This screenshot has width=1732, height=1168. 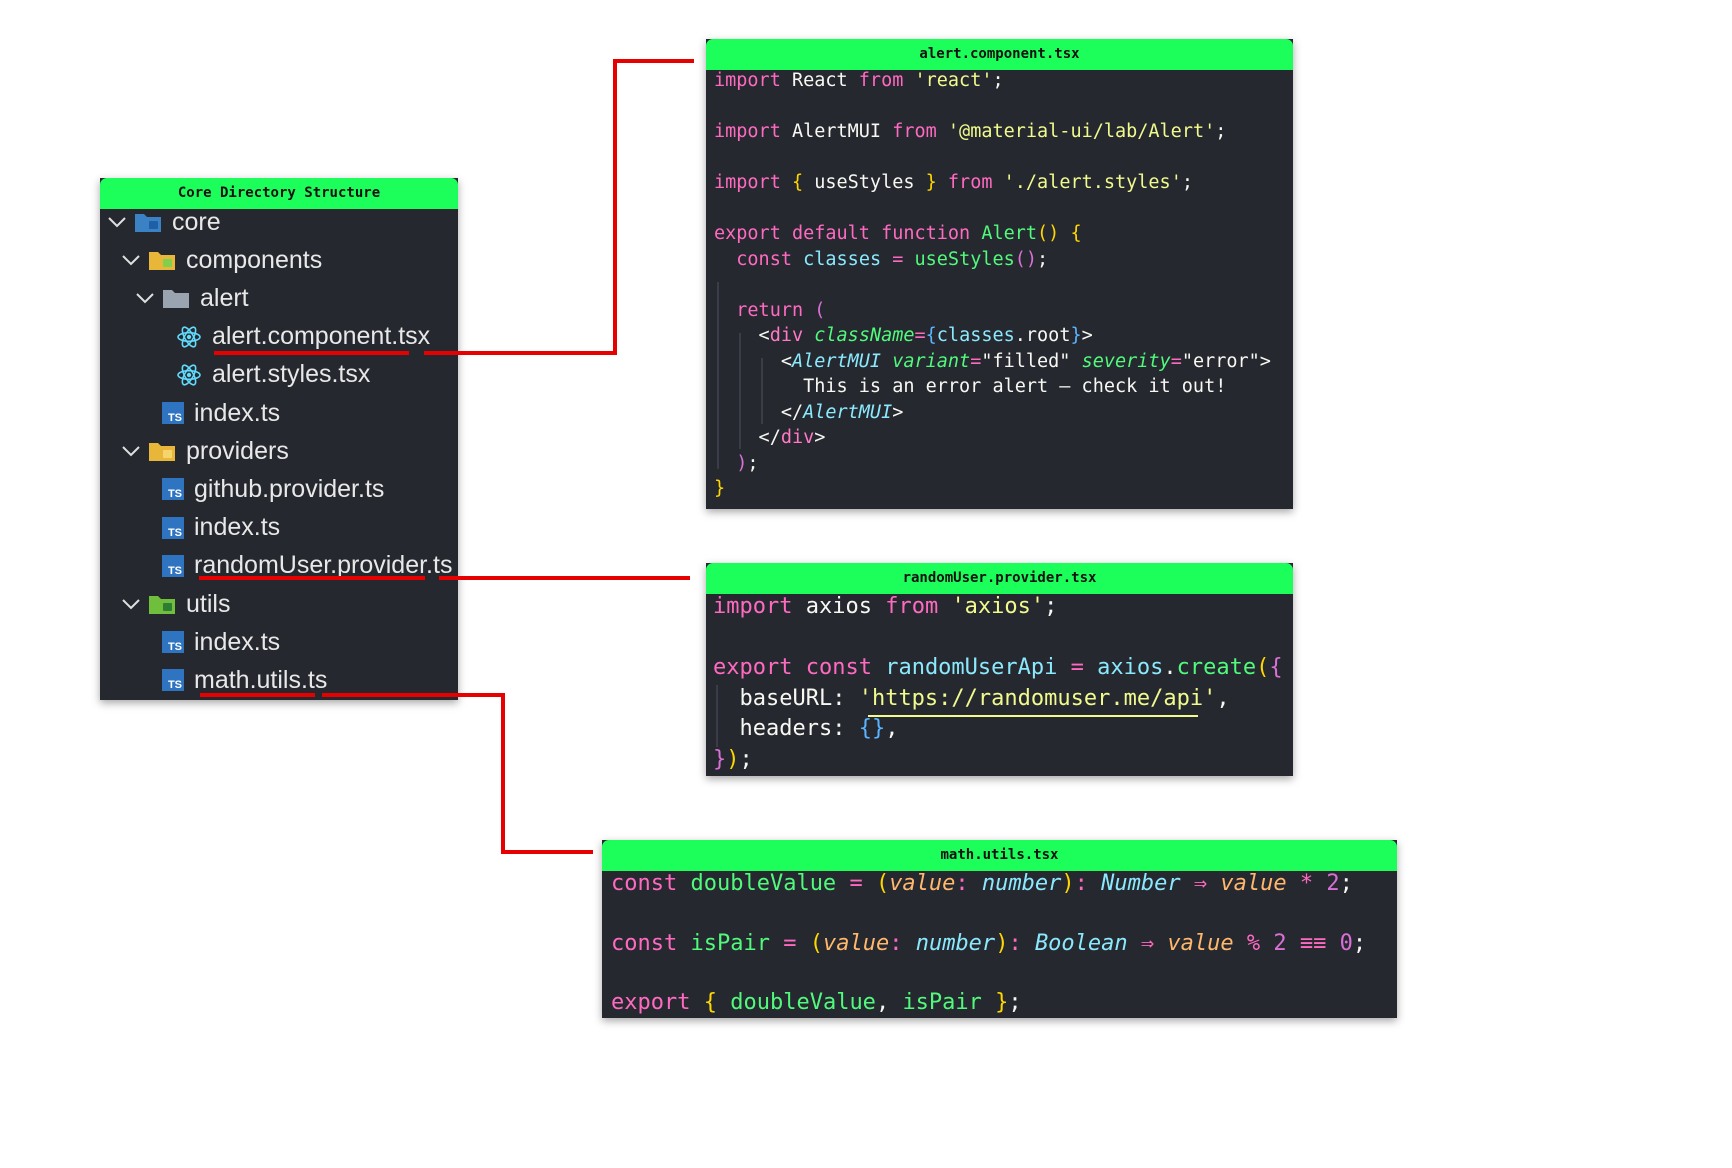 What do you see at coordinates (1037, 698) in the screenshot?
I see `code-token: 'https://randomuser.me/api'` at bounding box center [1037, 698].